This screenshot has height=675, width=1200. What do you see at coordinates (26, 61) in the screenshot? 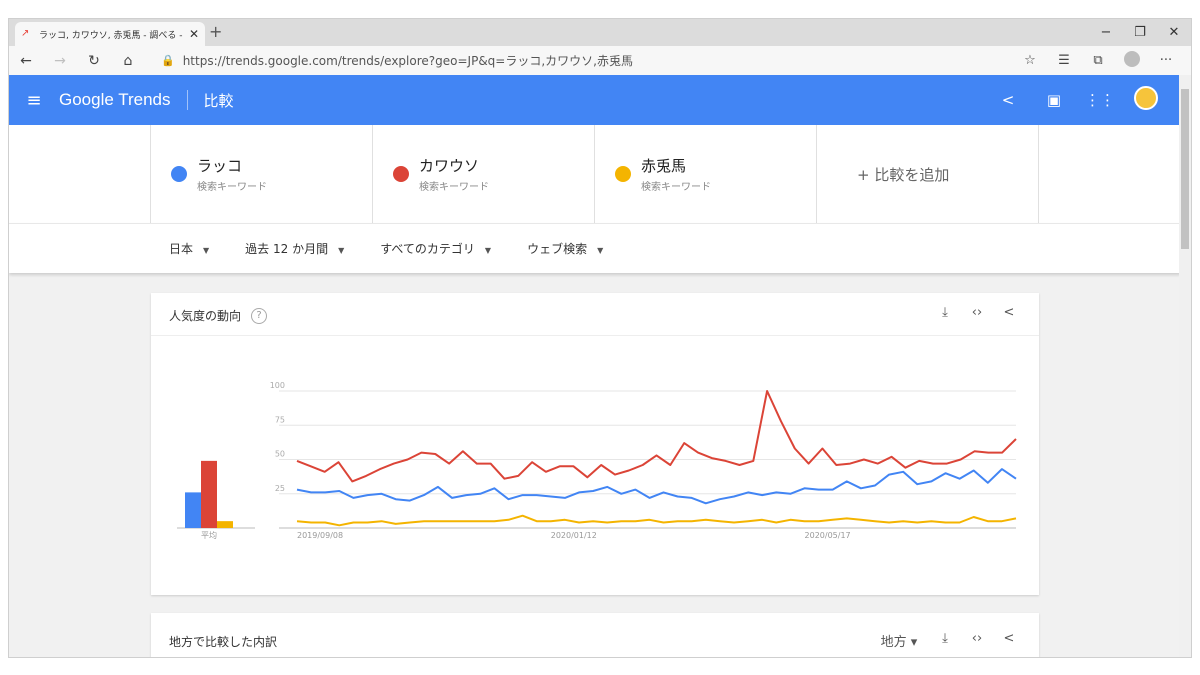
I see `back-icon: ←` at bounding box center [26, 61].